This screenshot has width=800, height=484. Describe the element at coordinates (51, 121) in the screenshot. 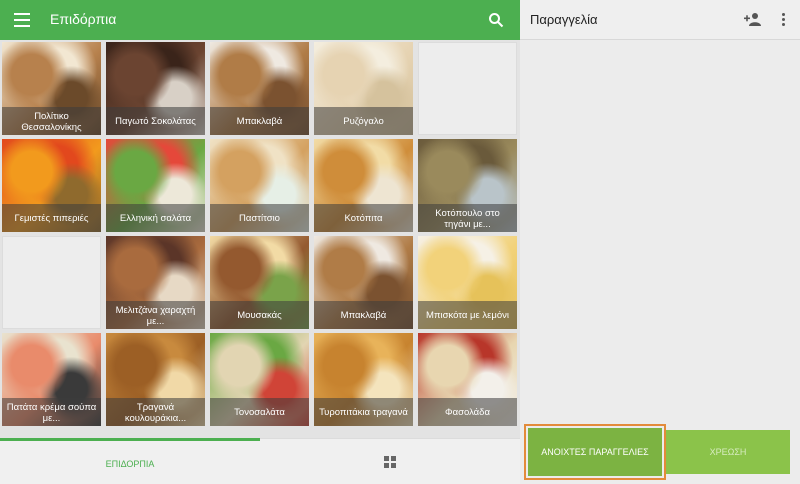

I see `product-name: Πολίτικο Θεσσαλονίκης` at that location.